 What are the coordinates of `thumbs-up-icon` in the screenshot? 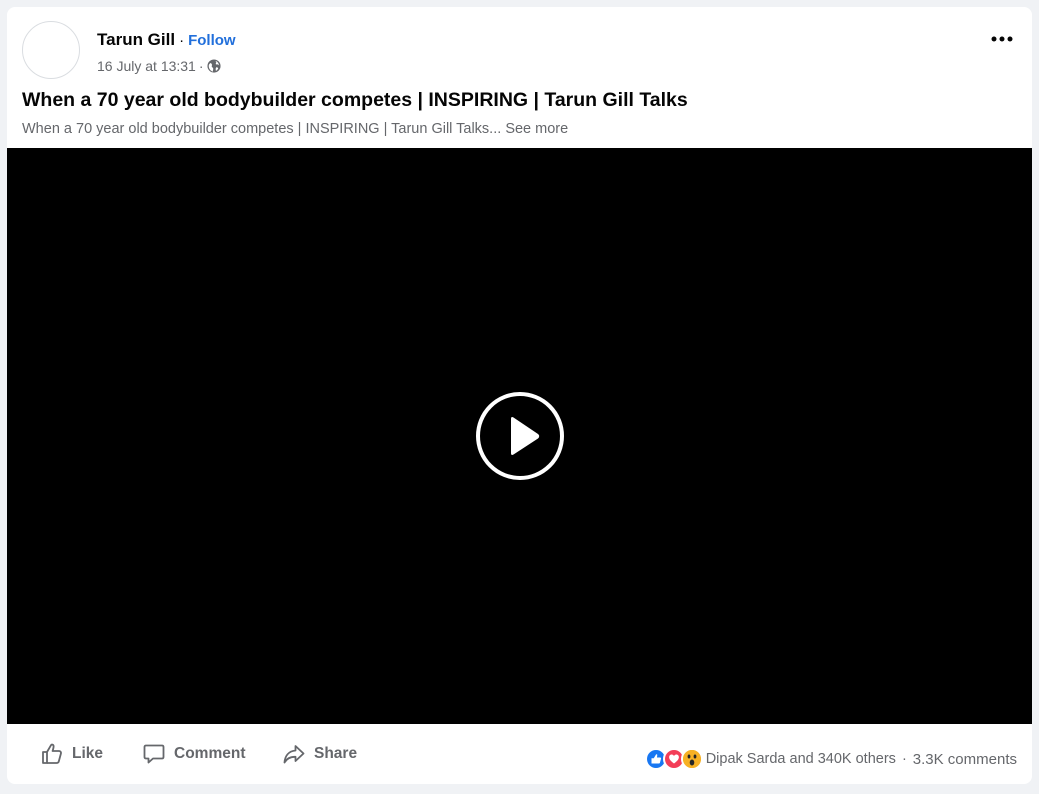 It's located at (52, 753).